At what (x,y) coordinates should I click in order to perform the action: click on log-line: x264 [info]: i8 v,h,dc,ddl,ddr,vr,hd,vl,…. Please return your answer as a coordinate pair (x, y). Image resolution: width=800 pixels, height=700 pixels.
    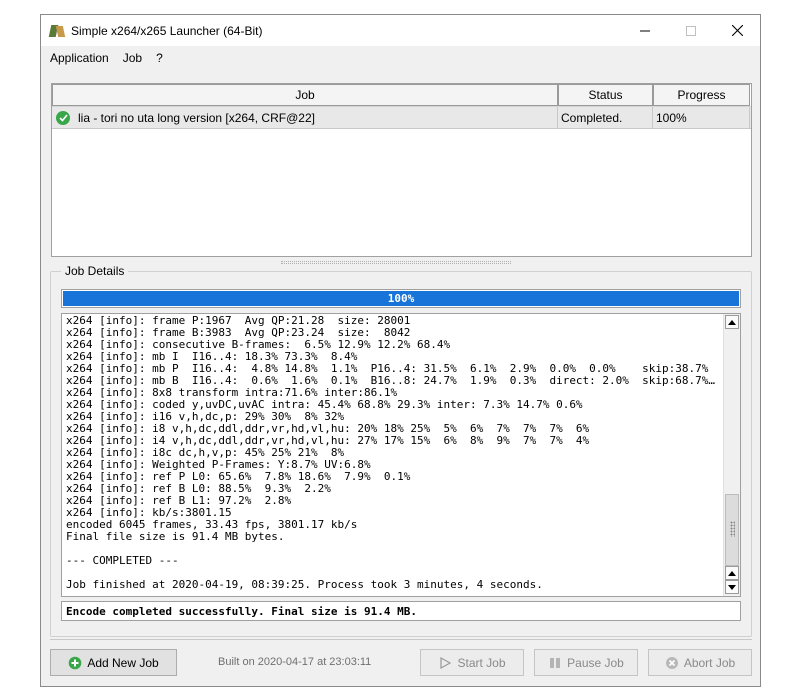
    Looking at the image, I should click on (328, 429).